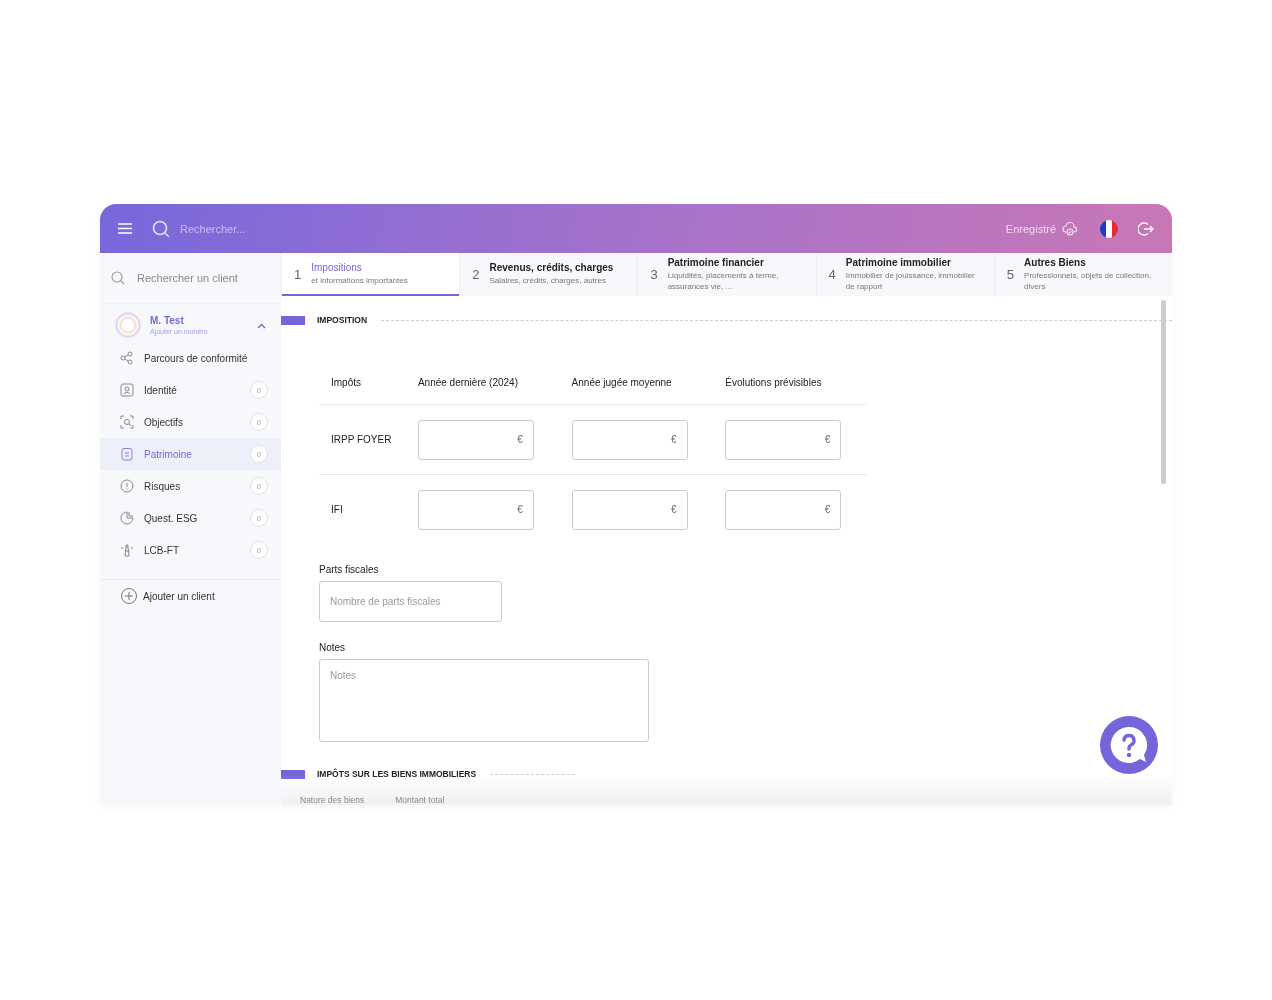 Image resolution: width=1272 pixels, height=1000 pixels. Describe the element at coordinates (127, 550) in the screenshot. I see `lighthouse-icon` at that location.